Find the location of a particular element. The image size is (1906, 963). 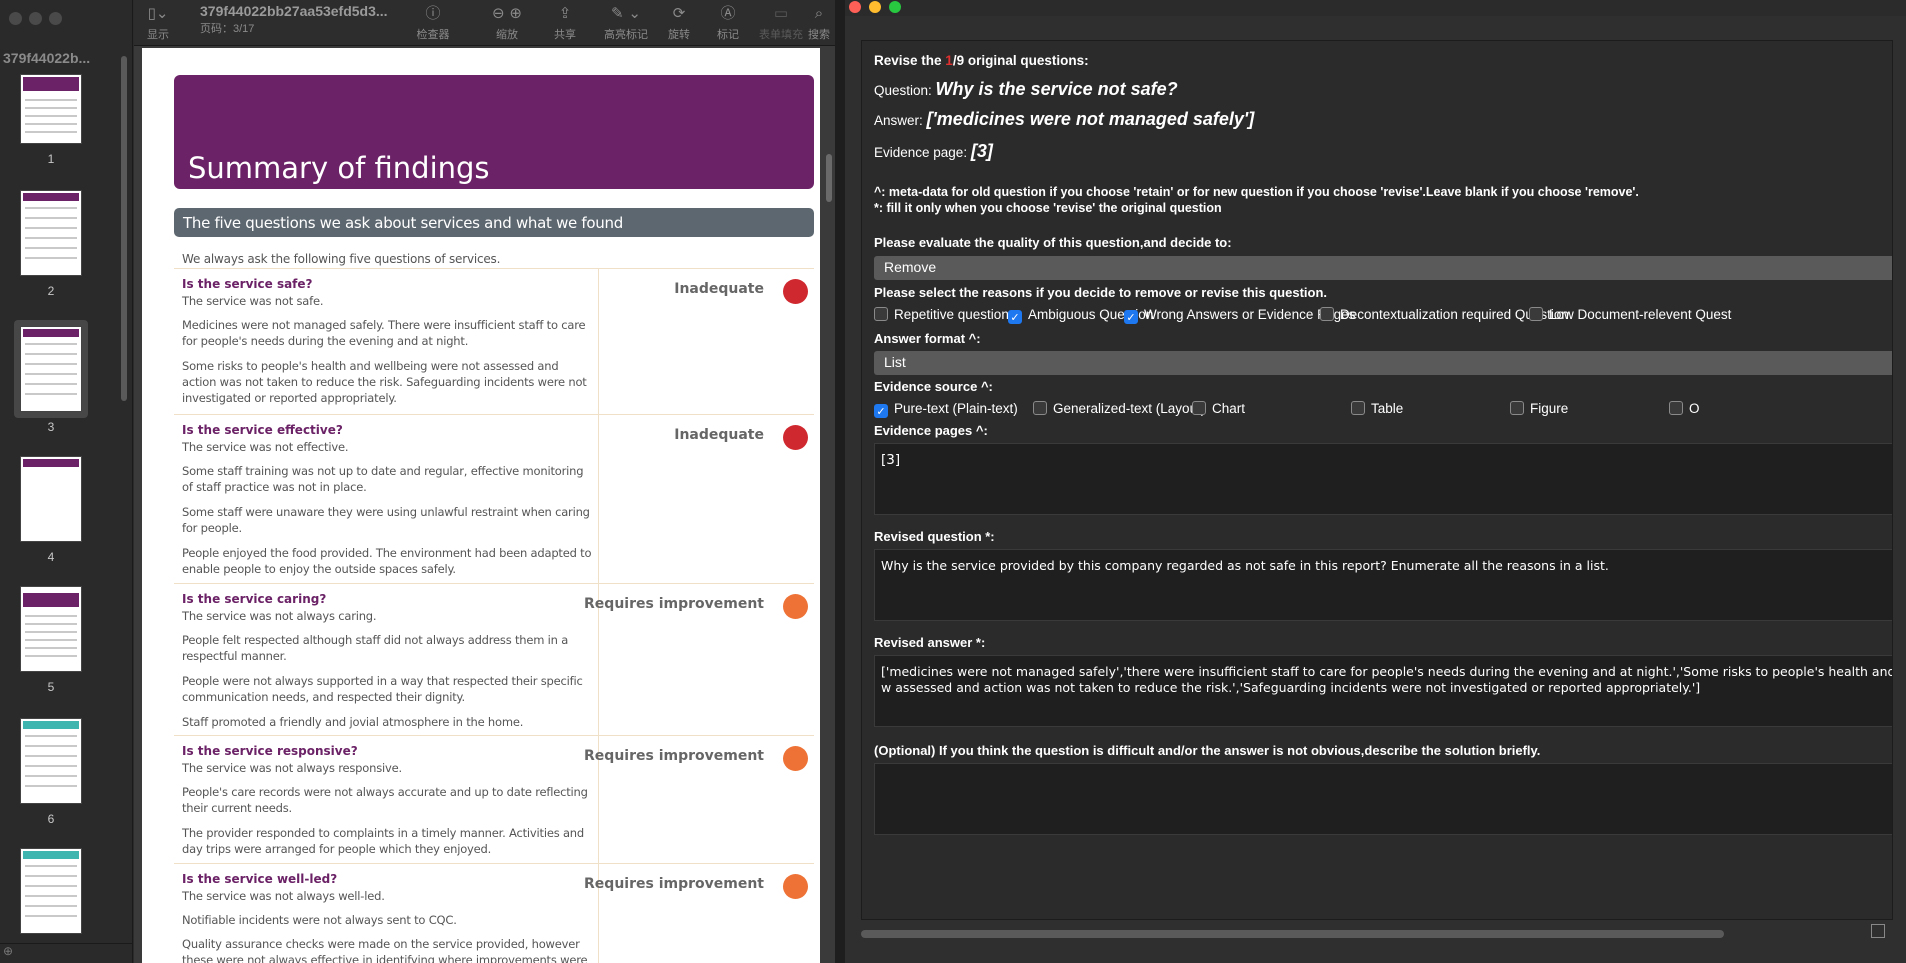

thumbnail-label-5: 5 is located at coordinates (51, 687).